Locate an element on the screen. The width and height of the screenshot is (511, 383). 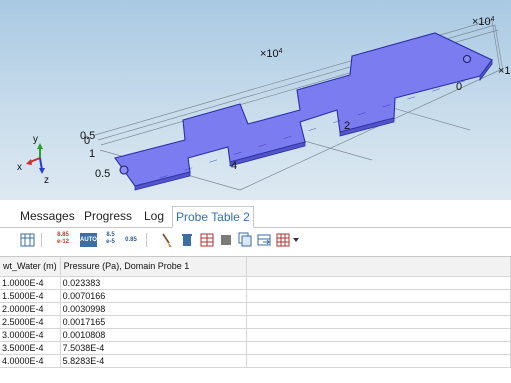
table-row: 4.0000E-4 5.8283E-4 is located at coordinates (255, 361).